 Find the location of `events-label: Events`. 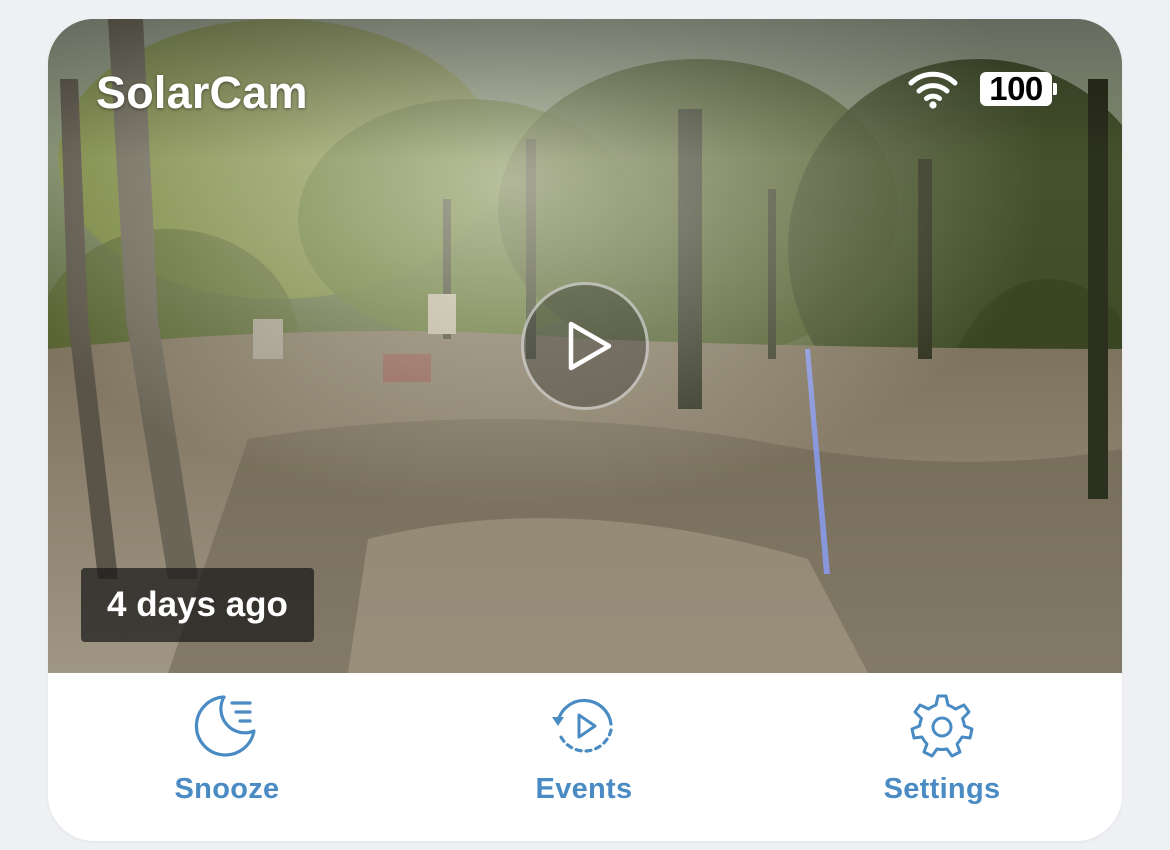

events-label: Events is located at coordinates (584, 789).